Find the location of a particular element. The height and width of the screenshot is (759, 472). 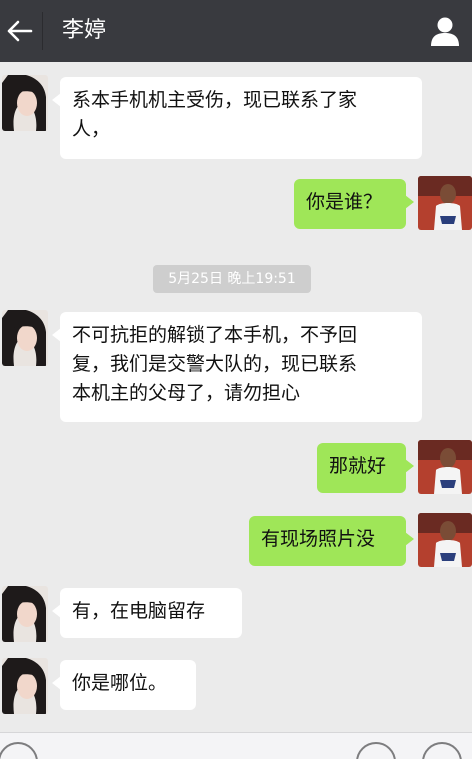

input-bar is located at coordinates (236, 745).